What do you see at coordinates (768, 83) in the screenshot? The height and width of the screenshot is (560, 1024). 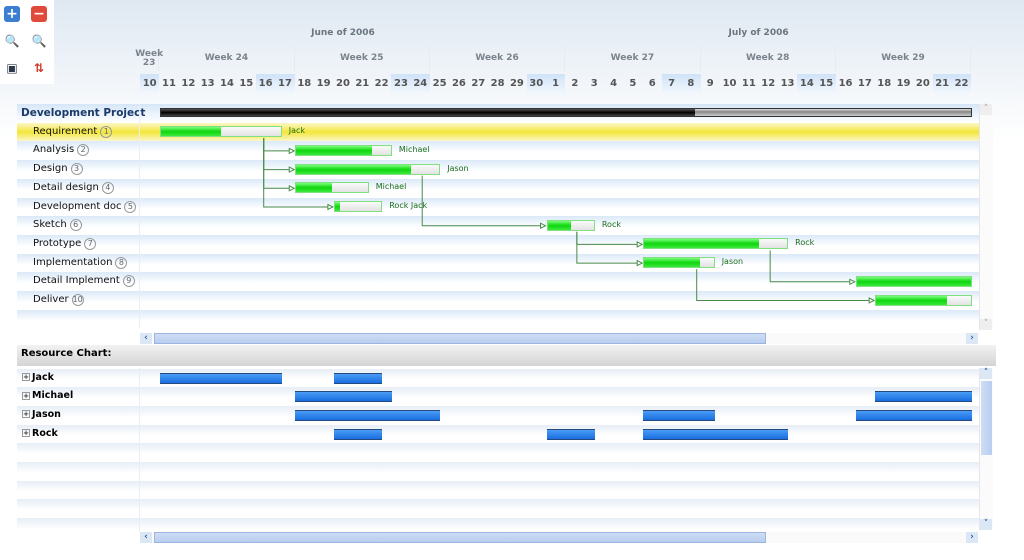 I see `day-label: 12` at bounding box center [768, 83].